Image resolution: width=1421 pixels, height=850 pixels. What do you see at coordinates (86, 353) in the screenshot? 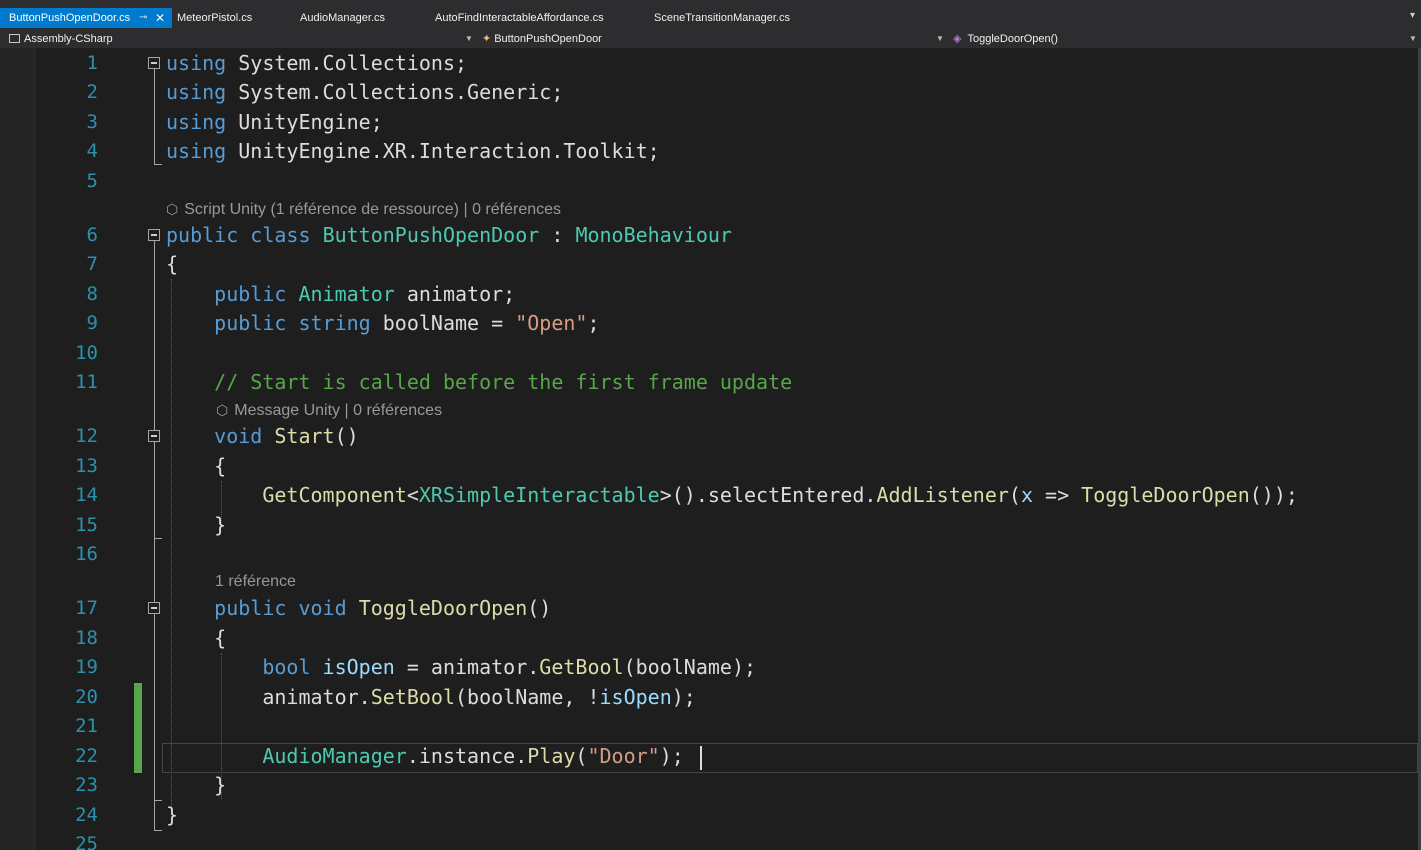
I see `line-number: 10` at bounding box center [86, 353].